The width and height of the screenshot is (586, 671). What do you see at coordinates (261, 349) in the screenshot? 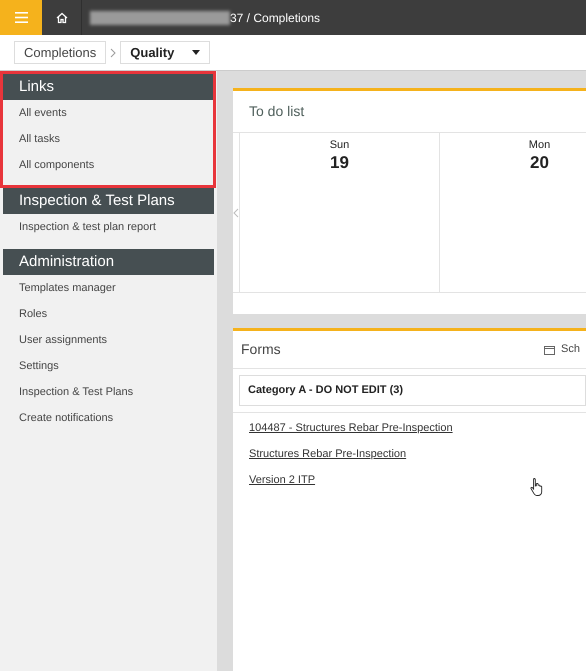
I see `card-title: Forms` at bounding box center [261, 349].